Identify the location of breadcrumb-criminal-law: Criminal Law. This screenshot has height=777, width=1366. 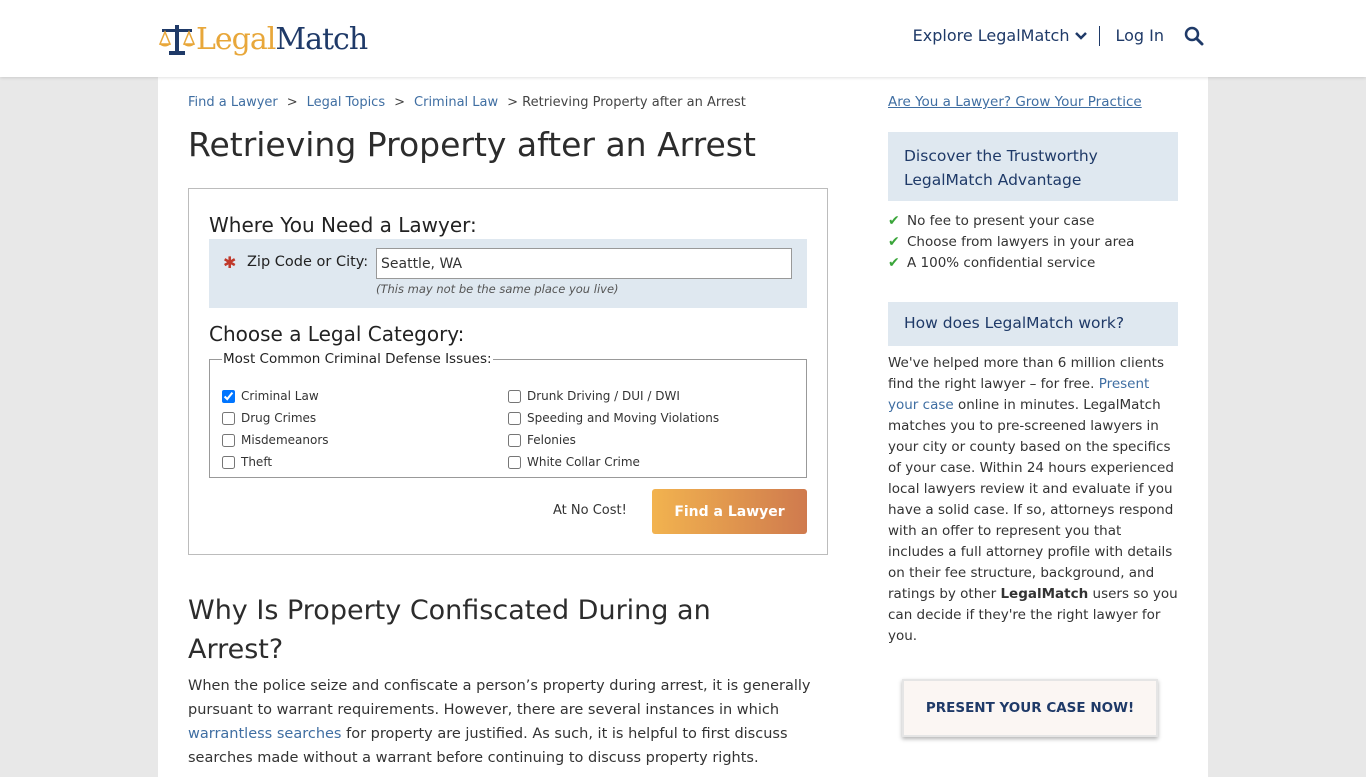
(456, 102).